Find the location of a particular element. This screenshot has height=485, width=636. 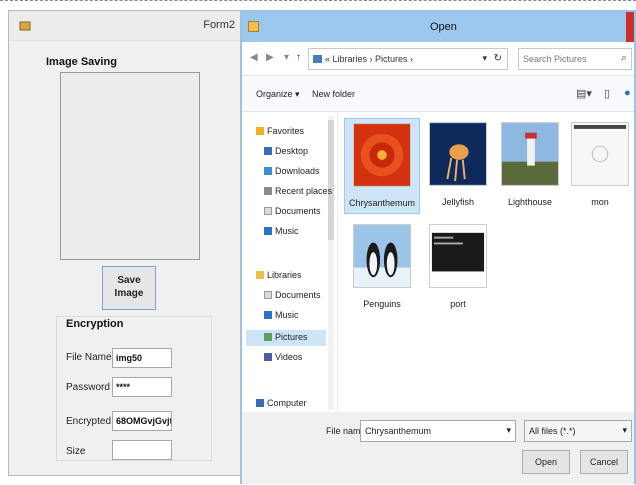

file-item-penguins: Penguins is located at coordinates (382, 266).